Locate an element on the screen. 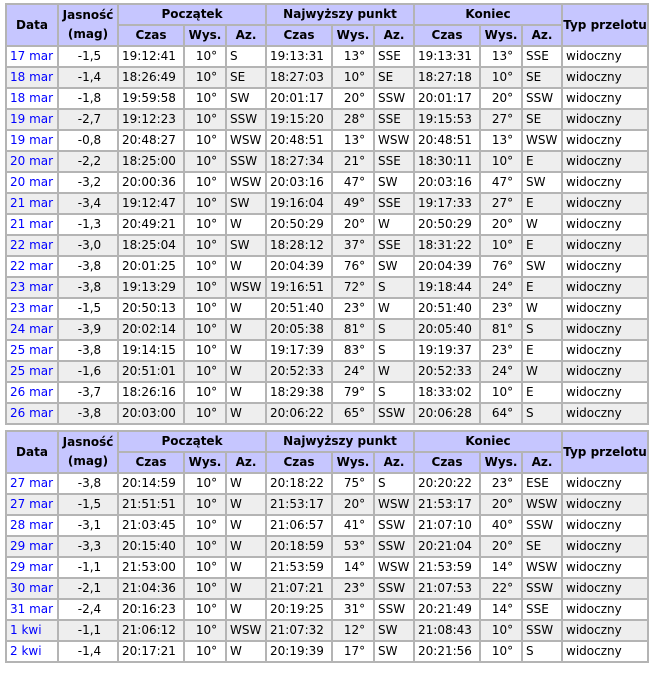  end-time: 21:08:43 is located at coordinates (447, 630).